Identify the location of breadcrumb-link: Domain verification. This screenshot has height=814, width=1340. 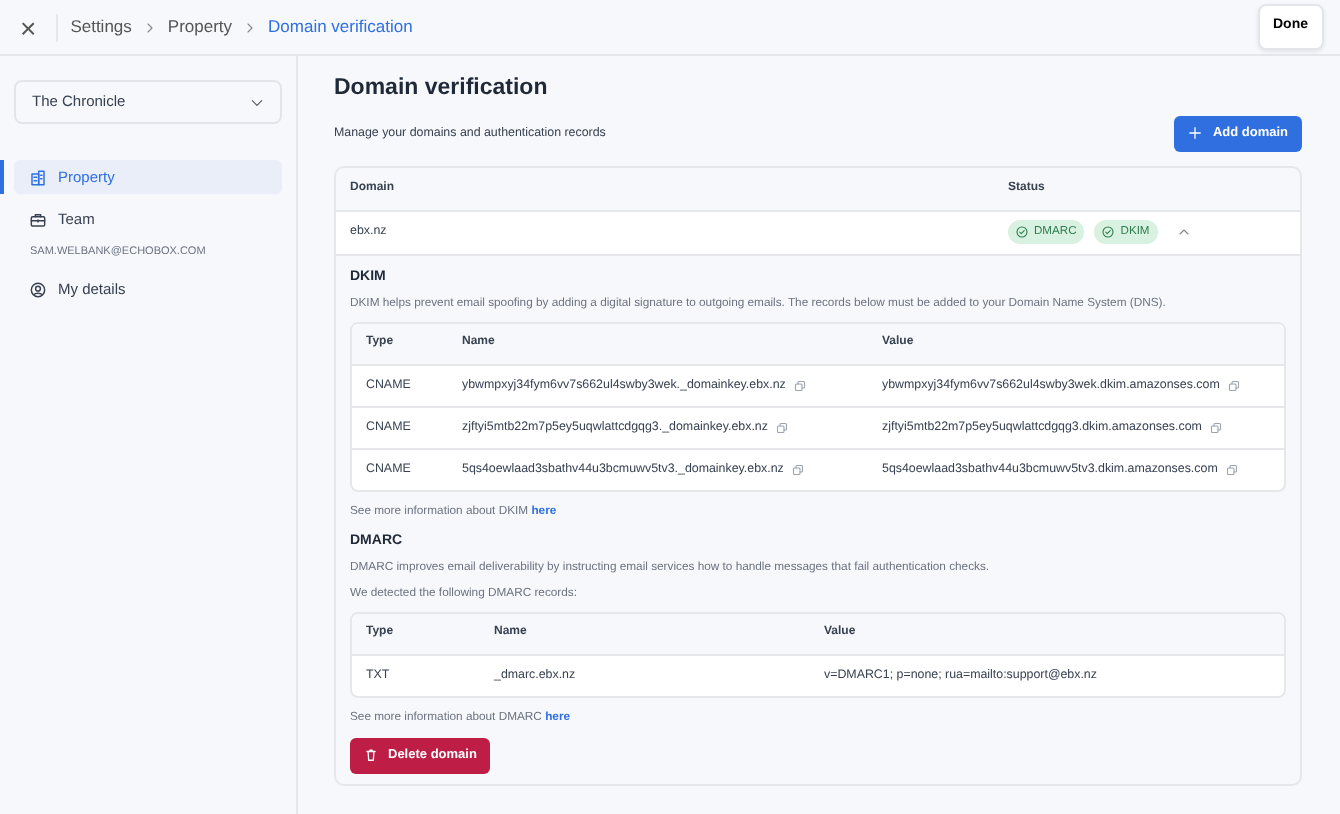
(340, 27).